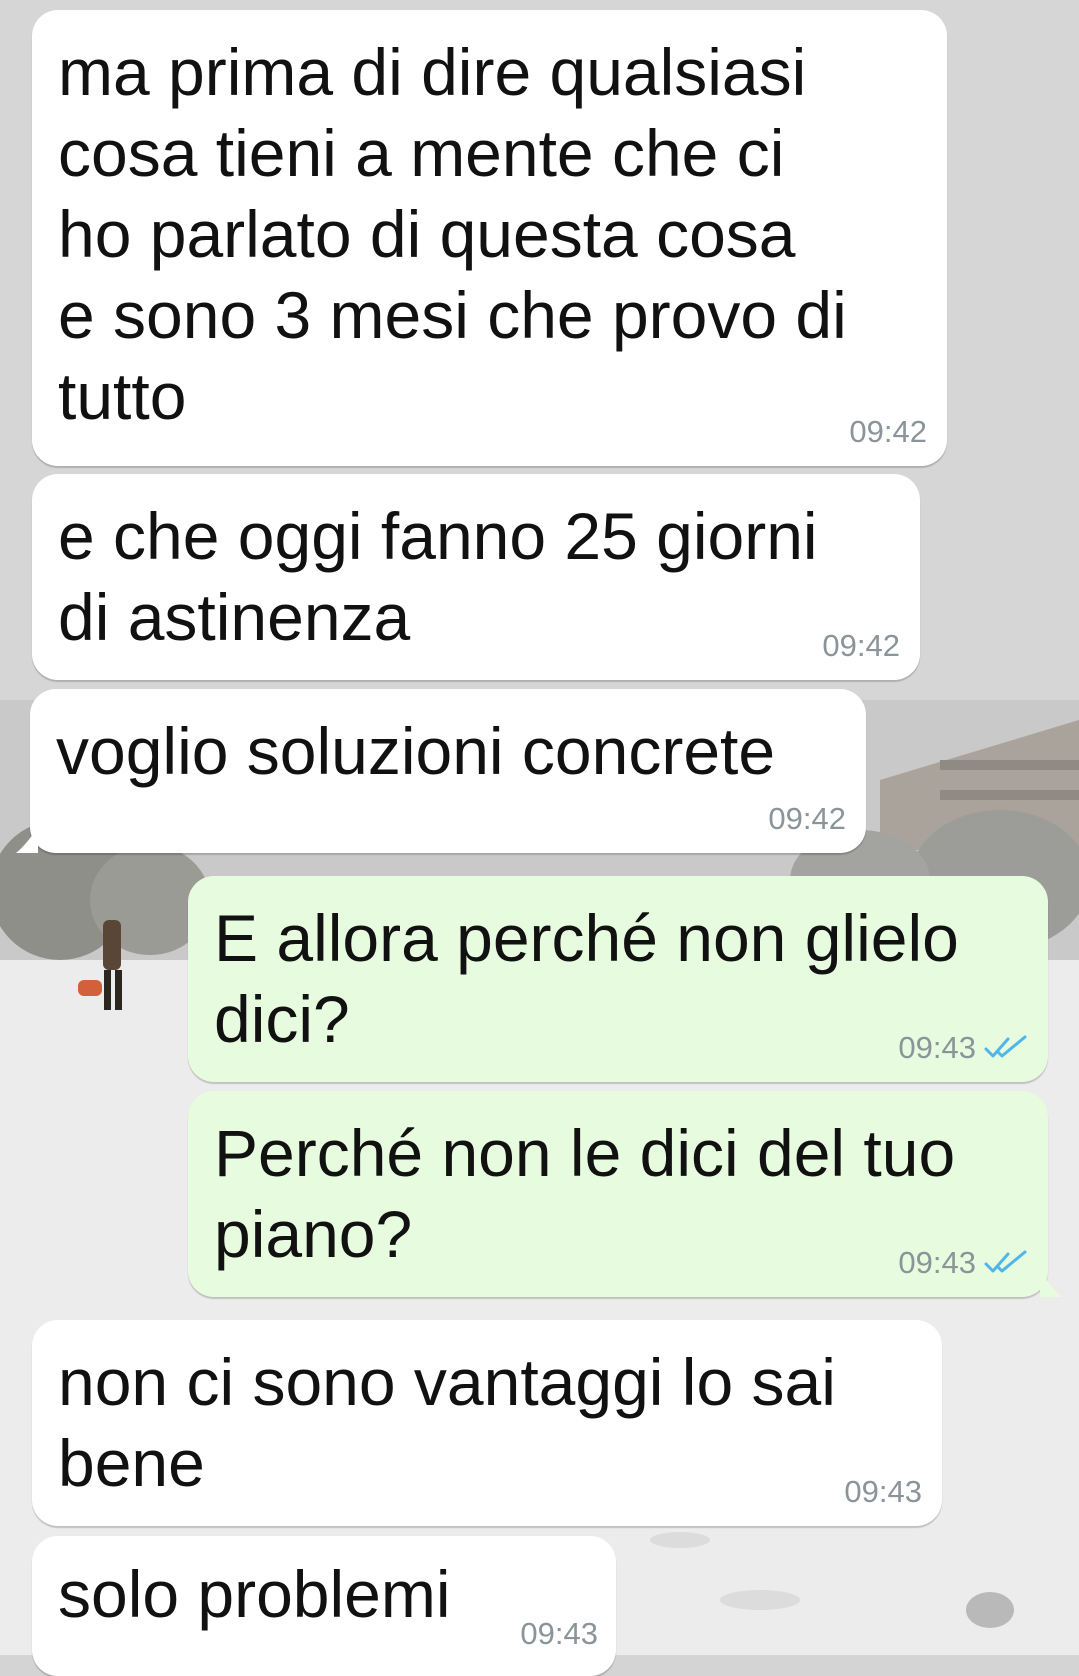  What do you see at coordinates (618, 979) in the screenshot?
I see `outgoing-message: E allora perché non glielo dici? 09:43` at bounding box center [618, 979].